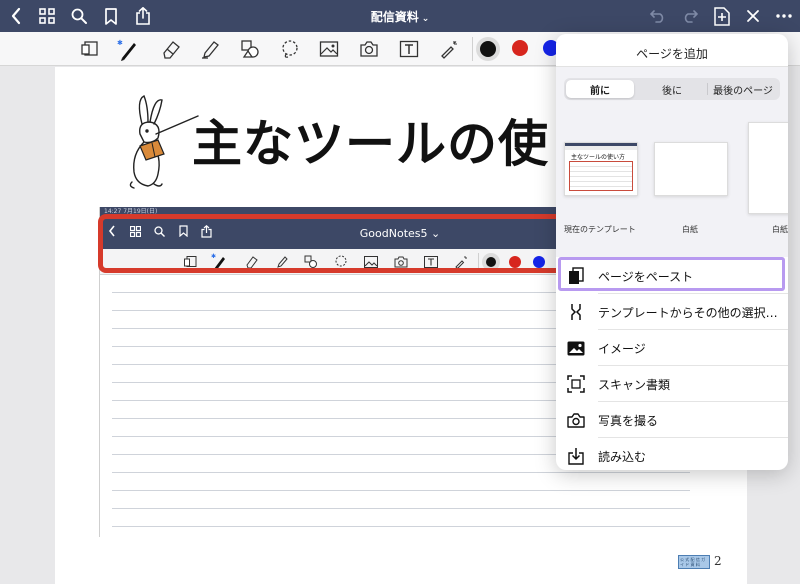 Image resolution: width=800 pixels, height=584 pixels. I want to click on template-icon, so click(576, 312).